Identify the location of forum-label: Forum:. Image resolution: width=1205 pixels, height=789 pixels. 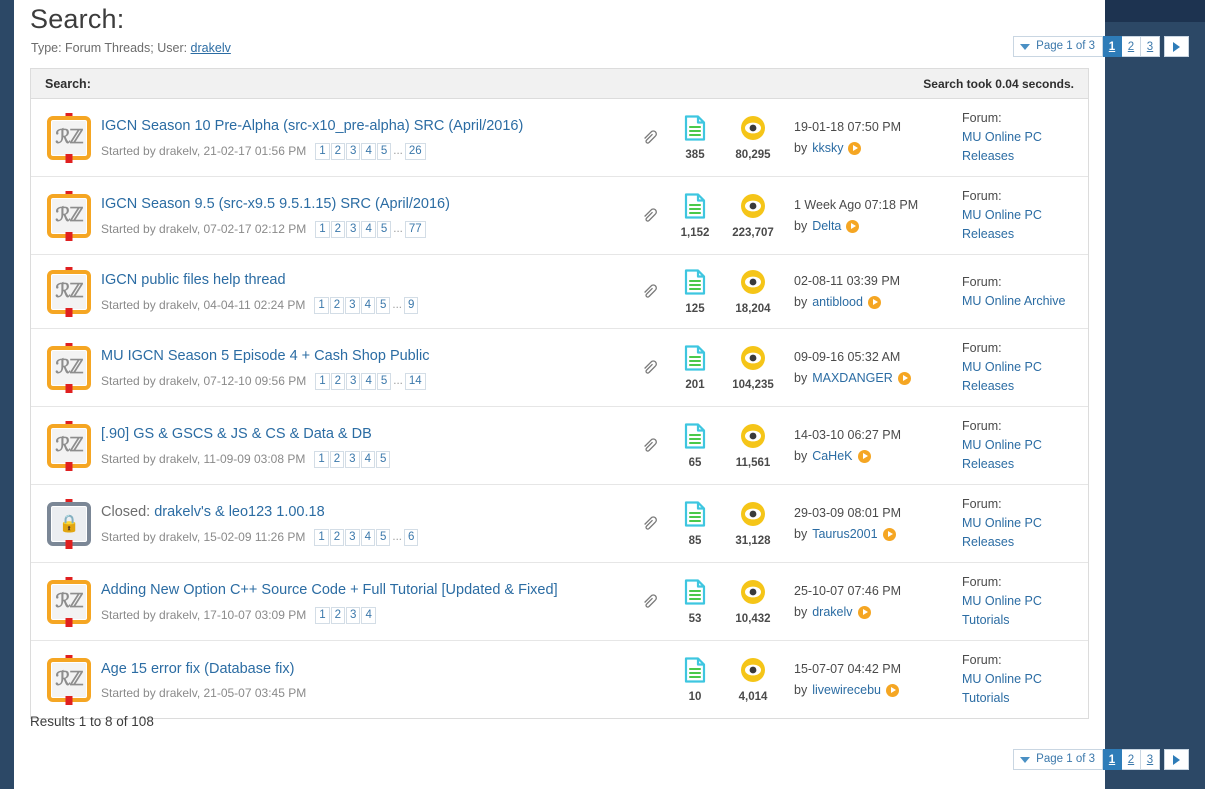
(982, 196).